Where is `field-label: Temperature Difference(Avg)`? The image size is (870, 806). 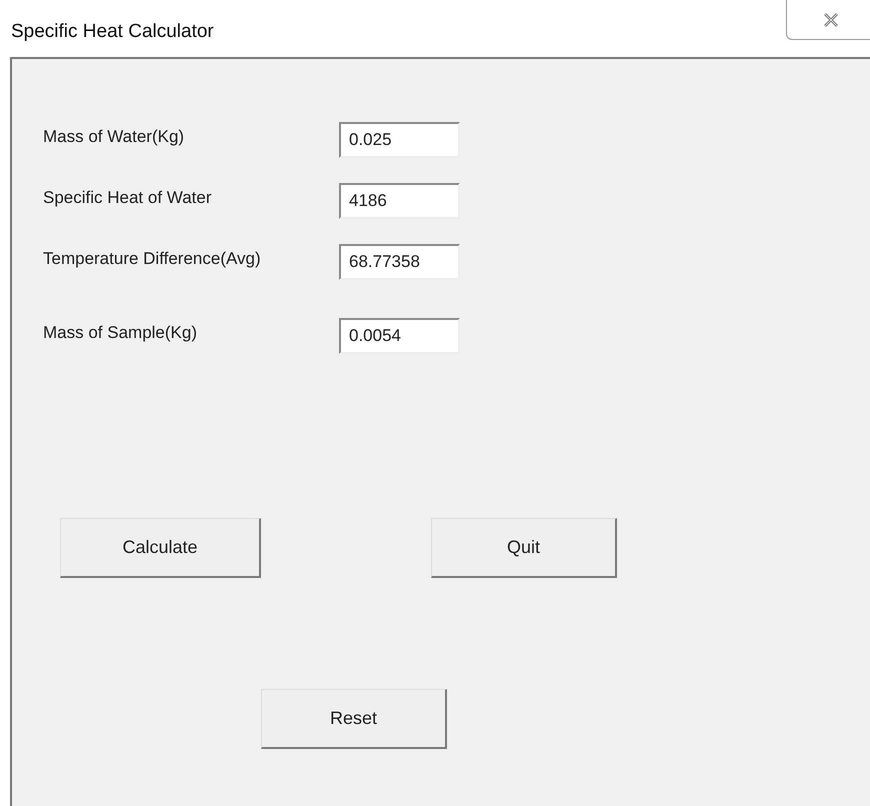
field-label: Temperature Difference(Avg) is located at coordinates (152, 259).